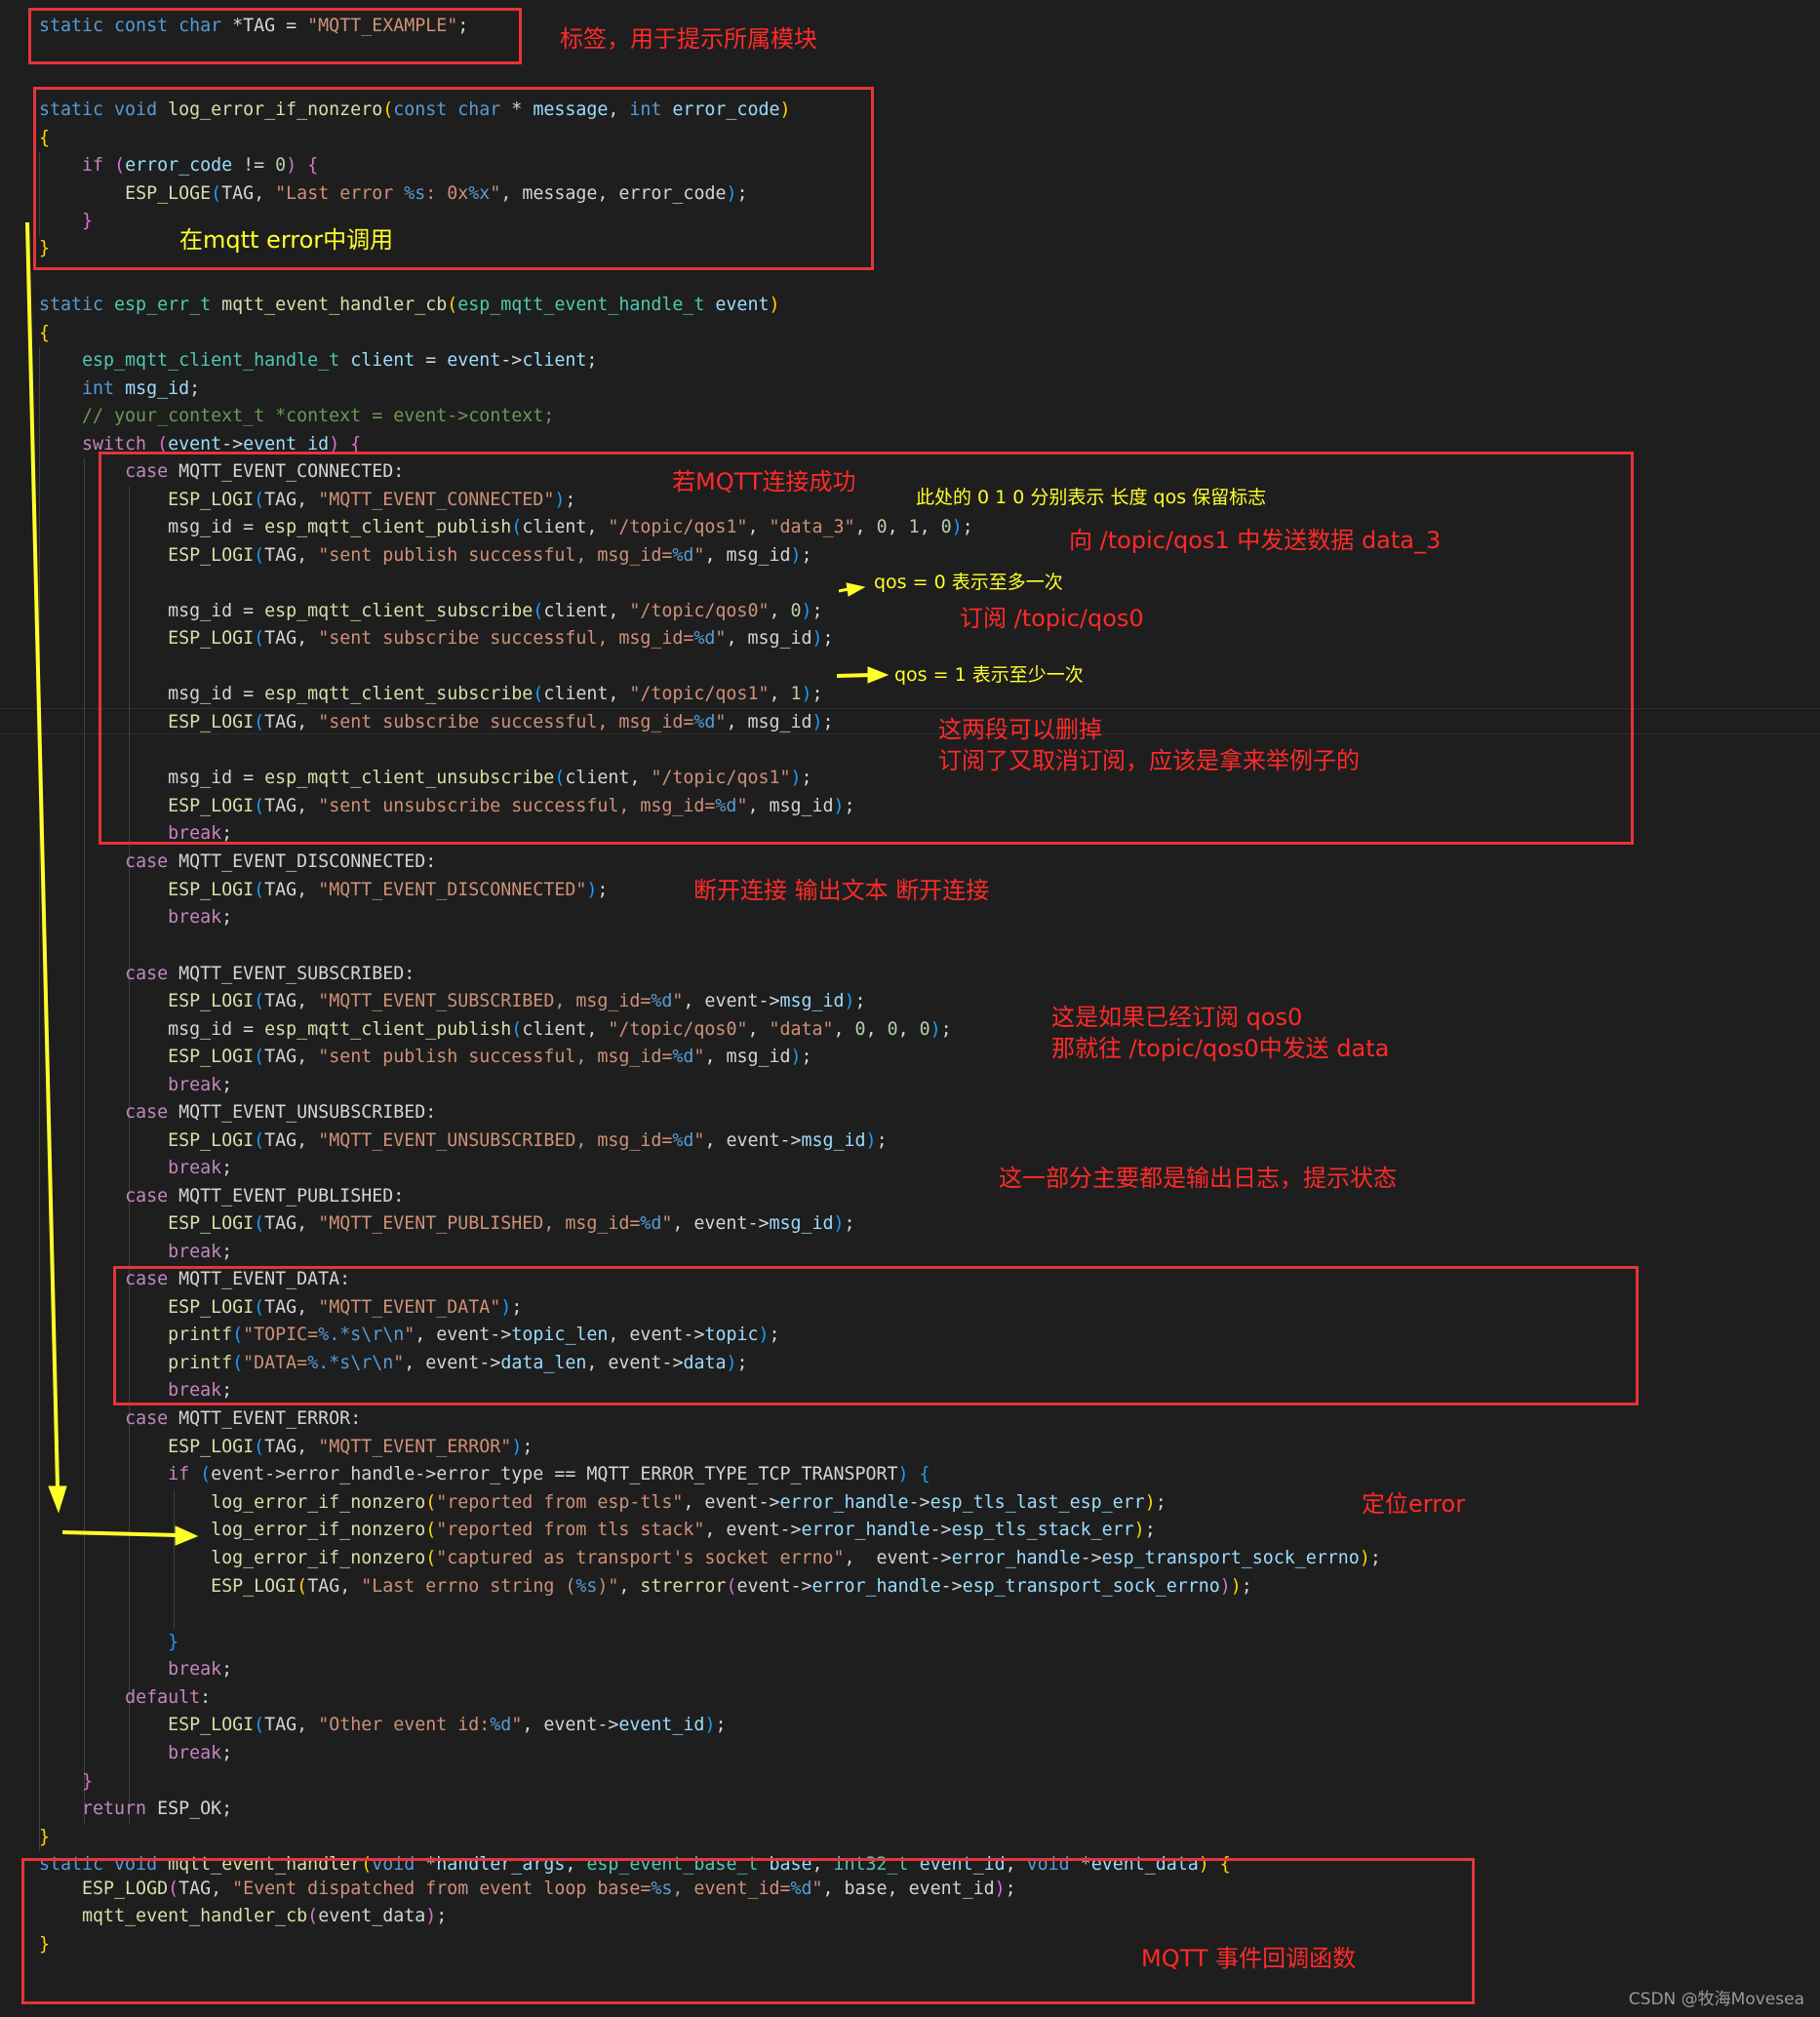  What do you see at coordinates (42, 855) in the screenshot?
I see `long-arrow-icon` at bounding box center [42, 855].